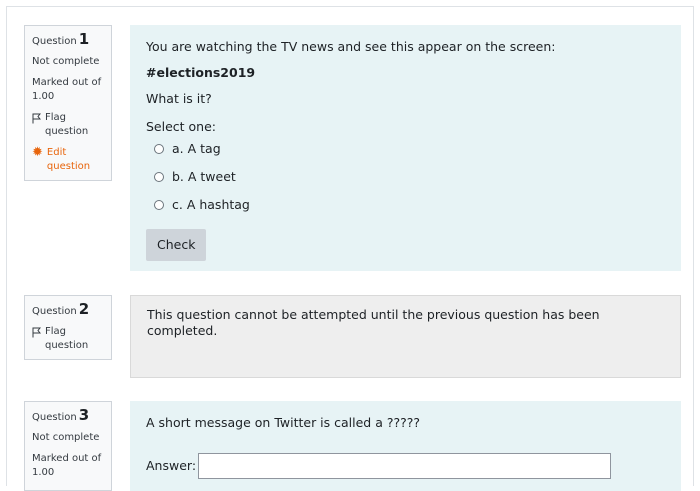 Image resolution: width=700 pixels, height=491 pixels. I want to click on option-label: a. A tag, so click(196, 148).